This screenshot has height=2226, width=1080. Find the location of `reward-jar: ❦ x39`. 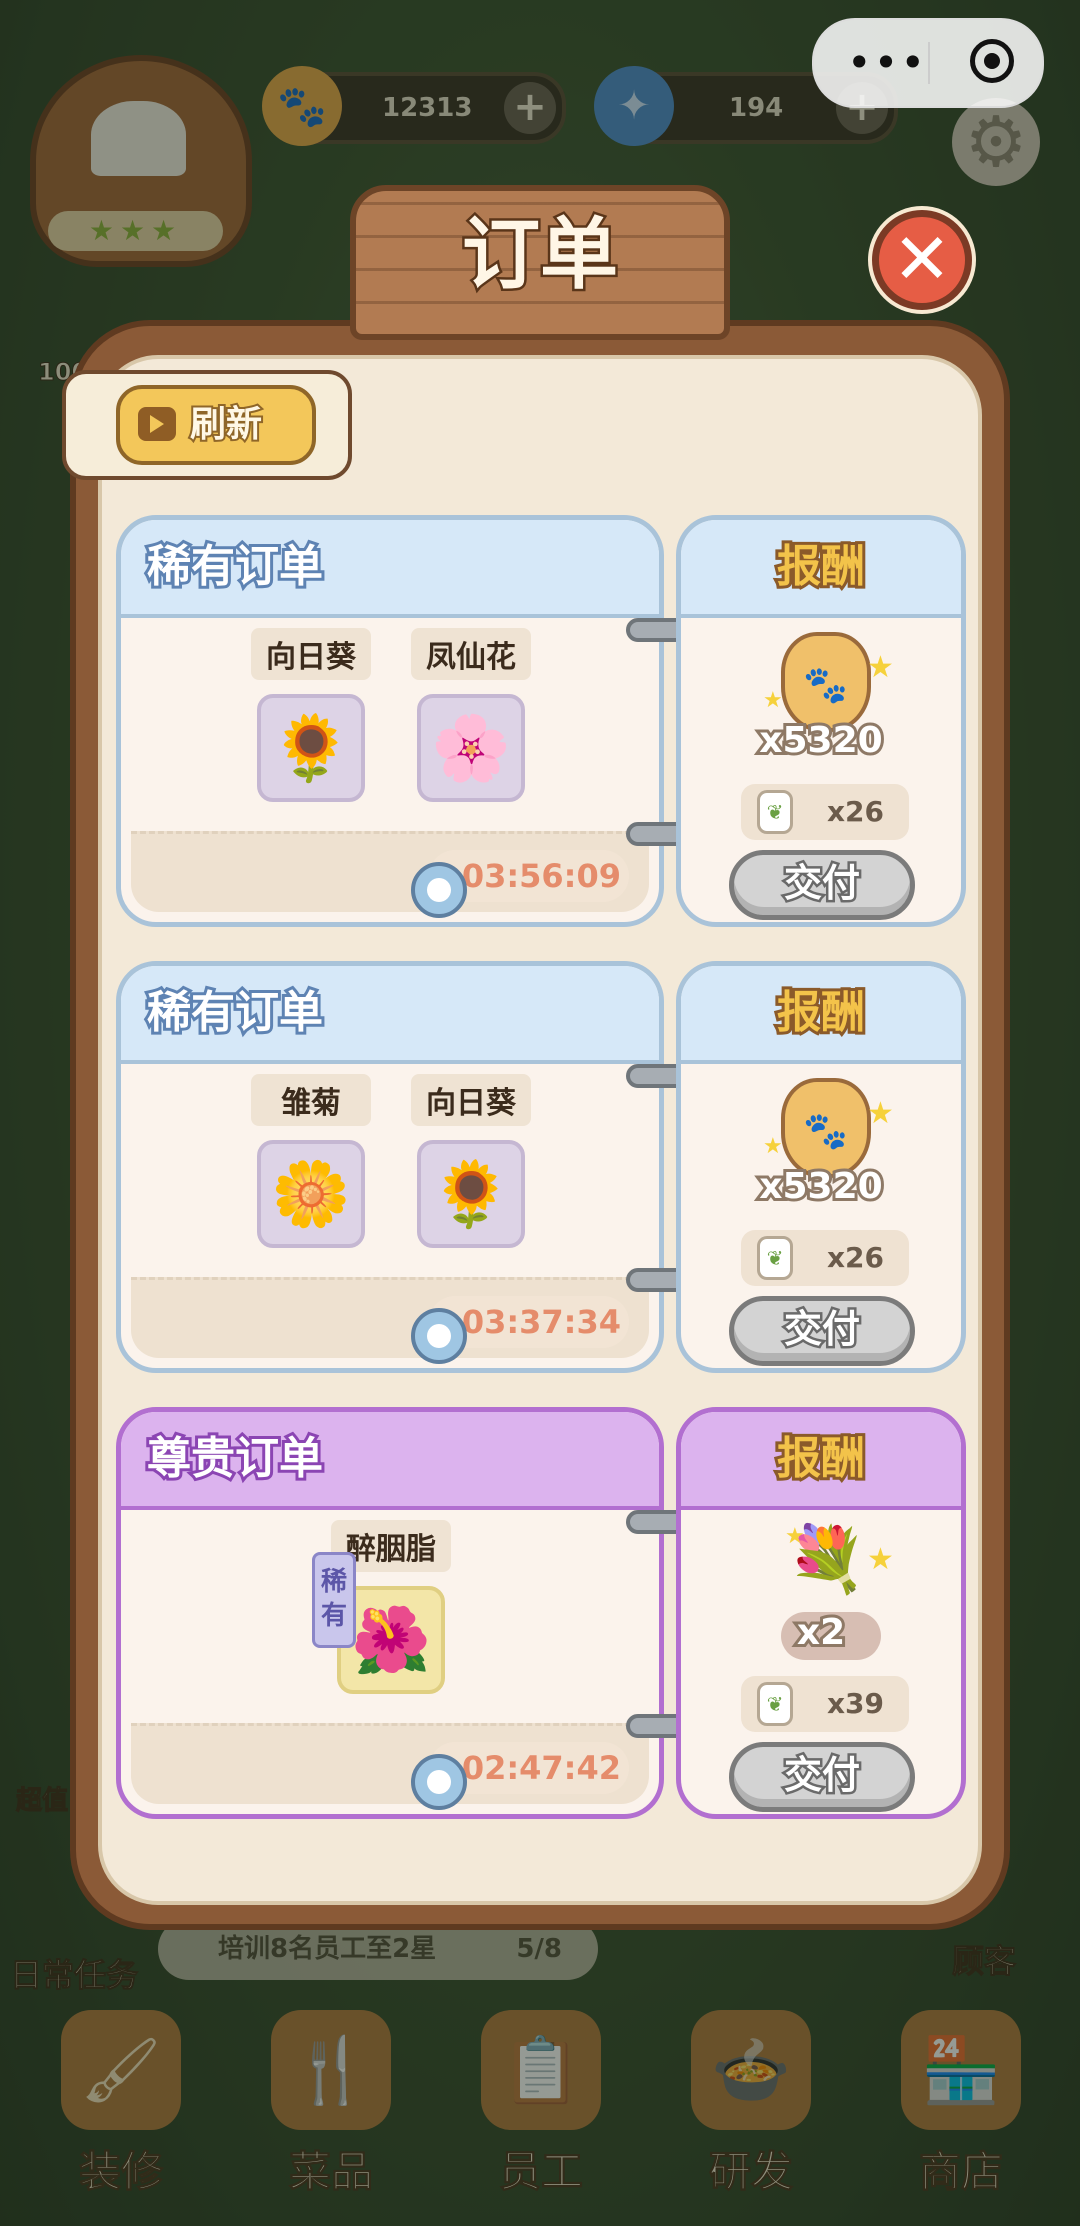

reward-jar: ❦ x39 is located at coordinates (825, 1704).